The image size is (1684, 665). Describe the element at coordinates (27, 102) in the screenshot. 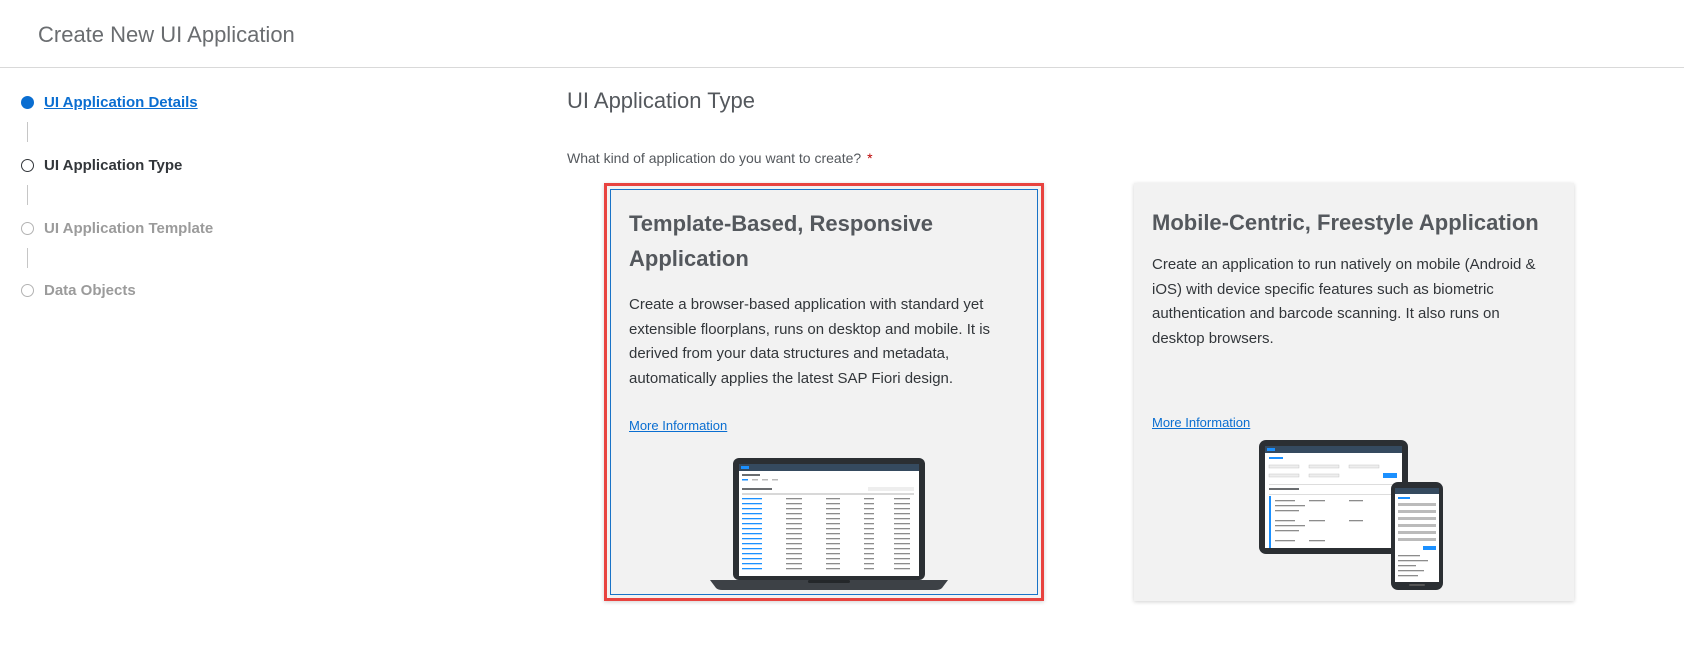

I see `step-completed-dot-icon` at that location.